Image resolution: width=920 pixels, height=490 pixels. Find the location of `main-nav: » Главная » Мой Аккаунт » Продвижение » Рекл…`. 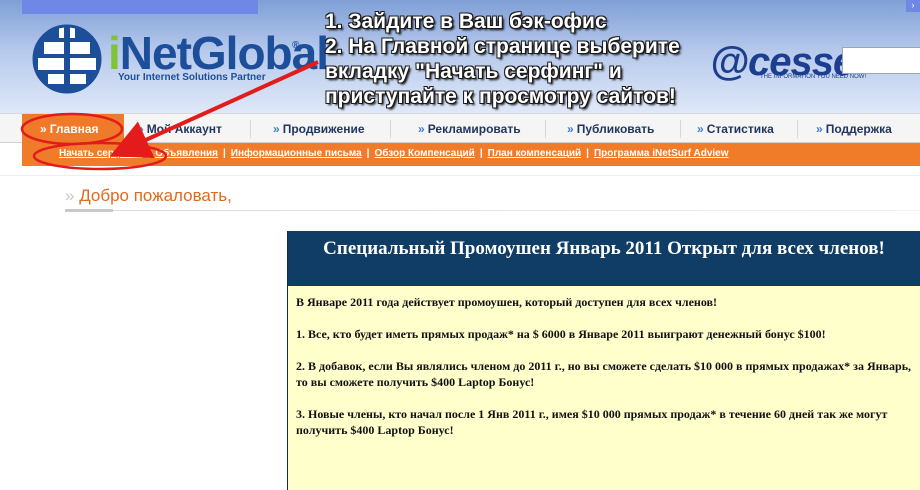

main-nav: » Главная » Мой Аккаунт » Продвижение » Рекл… is located at coordinates (460, 128).